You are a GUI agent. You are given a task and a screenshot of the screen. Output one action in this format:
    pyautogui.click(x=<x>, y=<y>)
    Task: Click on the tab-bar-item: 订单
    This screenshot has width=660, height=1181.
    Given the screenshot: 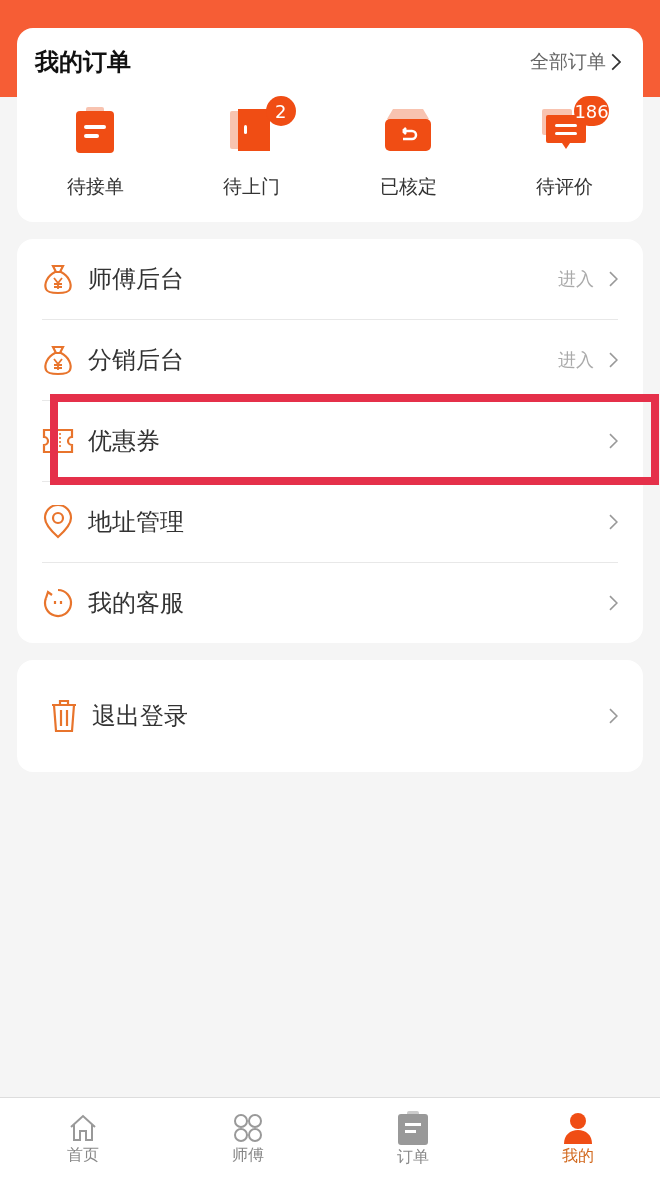 What is the action you would take?
    pyautogui.click(x=412, y=1139)
    